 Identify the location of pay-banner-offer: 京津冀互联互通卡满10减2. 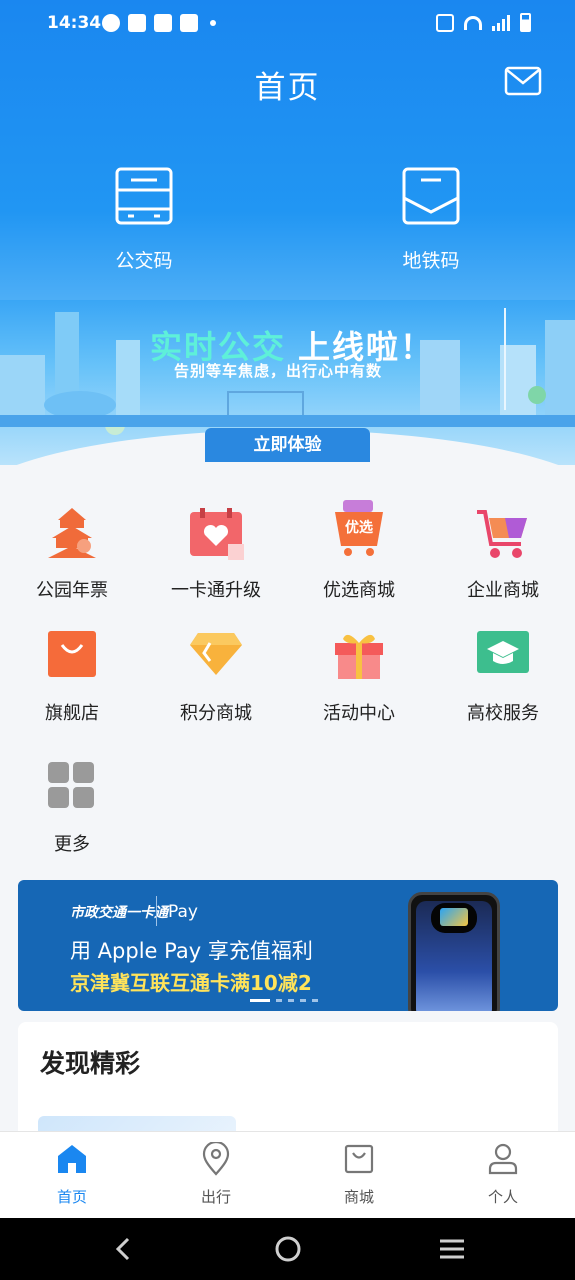
(191, 983).